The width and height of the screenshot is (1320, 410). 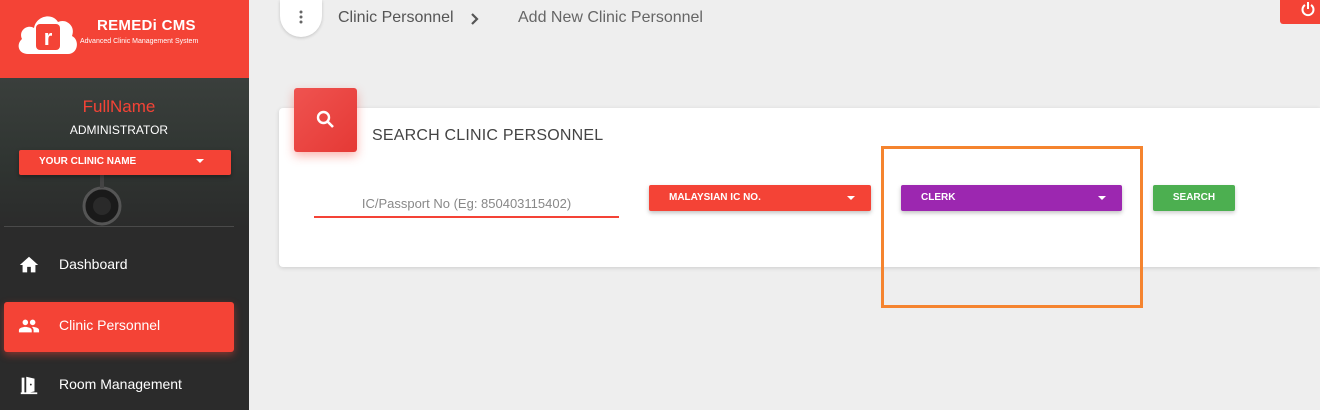 I want to click on door-icon, so click(x=29, y=385).